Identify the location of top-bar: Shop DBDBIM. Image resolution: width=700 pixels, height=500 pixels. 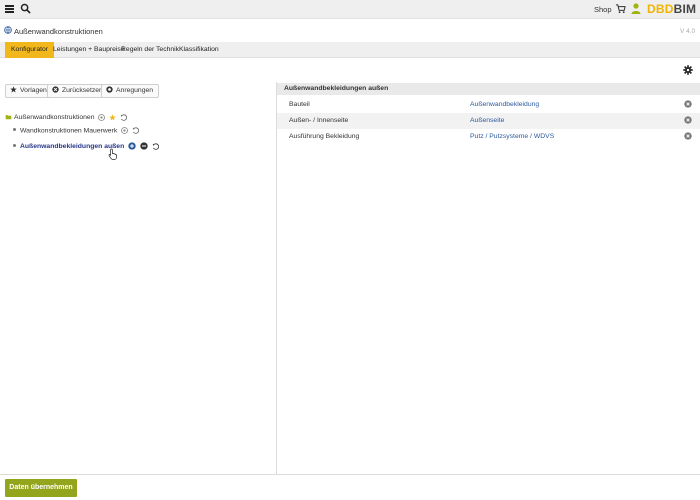
(350, 9).